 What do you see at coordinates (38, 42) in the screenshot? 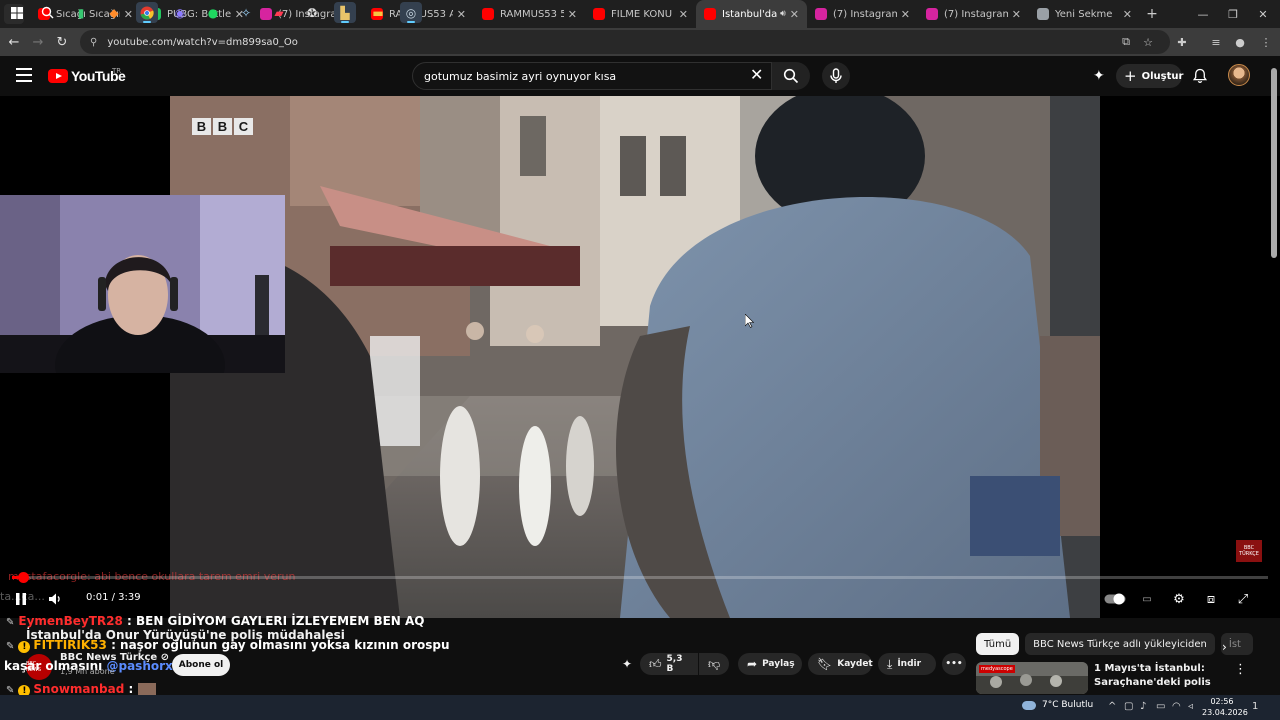
I see `forward-icon: →` at bounding box center [38, 42].